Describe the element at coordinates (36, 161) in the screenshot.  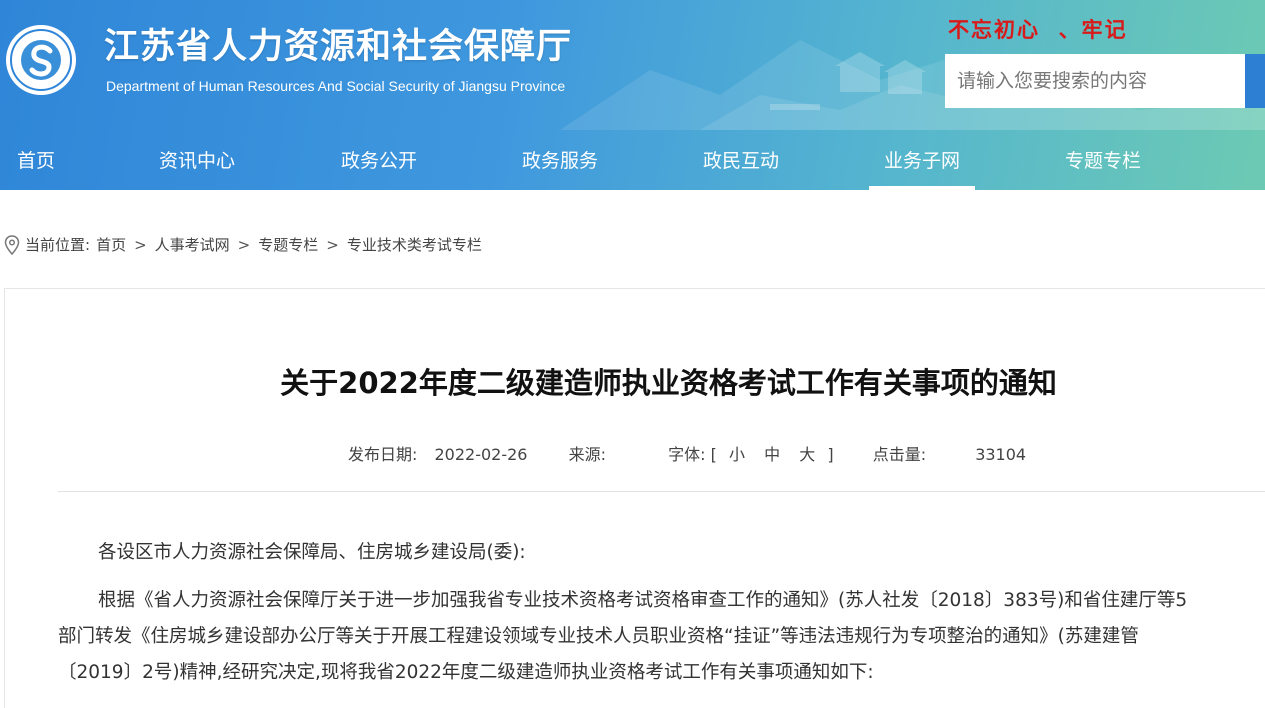
I see `nav-home: 首页` at that location.